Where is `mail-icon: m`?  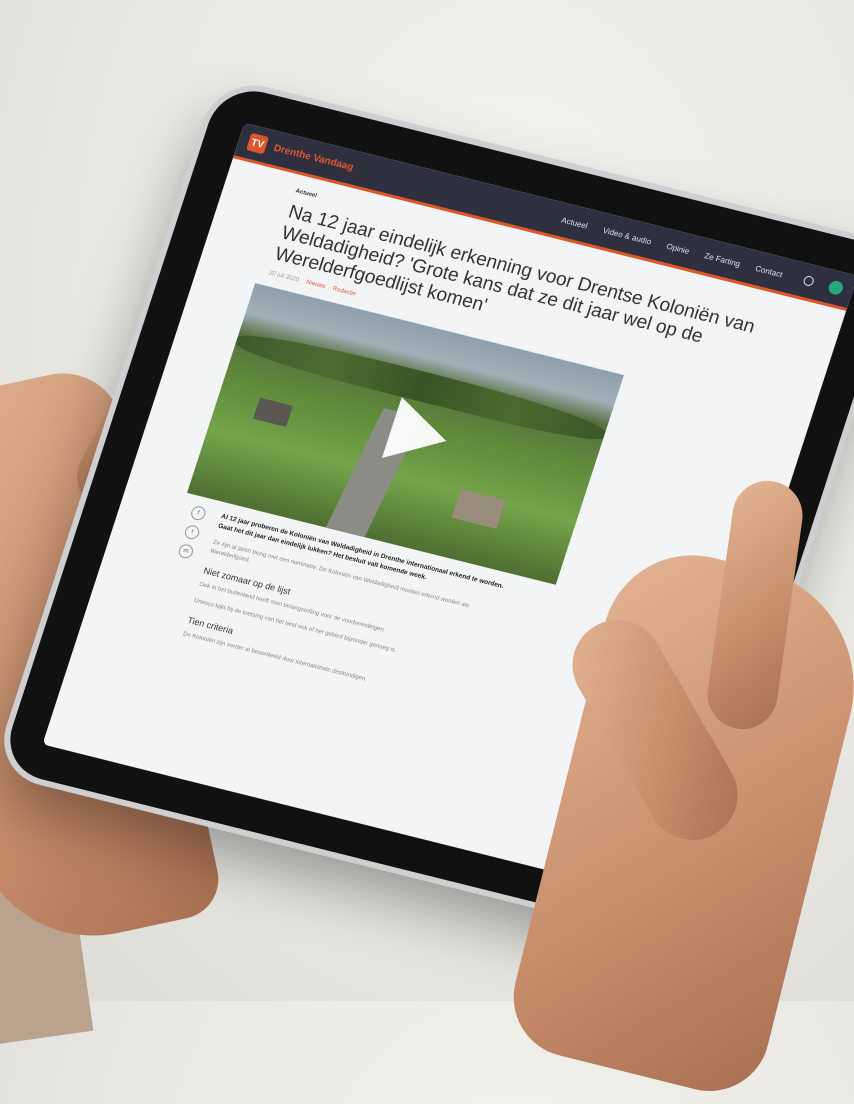 mail-icon: m is located at coordinates (185, 551).